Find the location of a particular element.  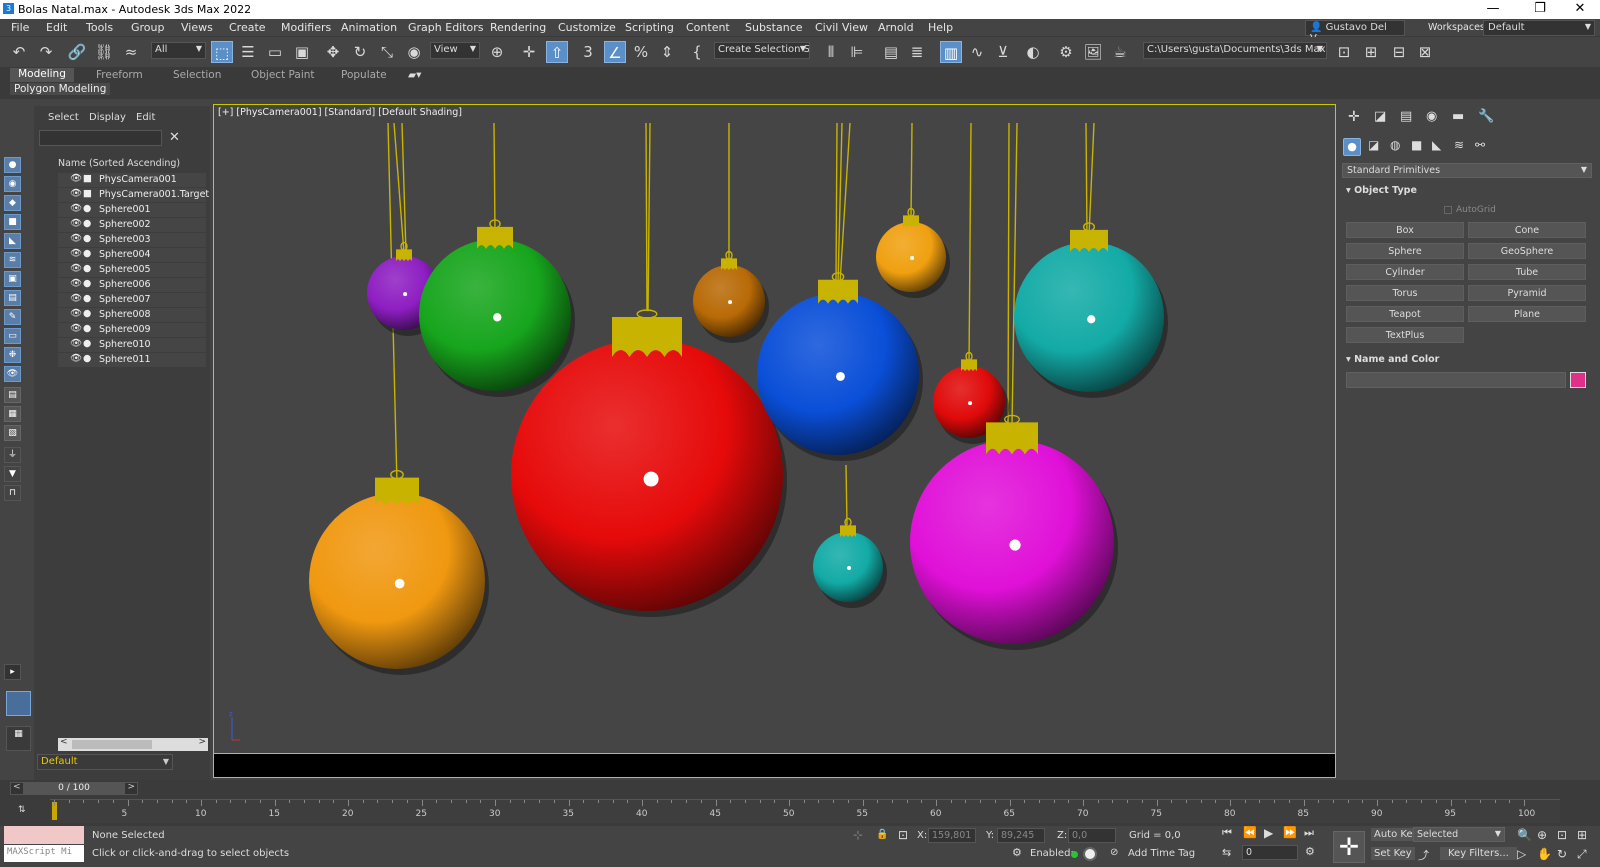

horizontal-scrollbar: < > is located at coordinates (133, 744).